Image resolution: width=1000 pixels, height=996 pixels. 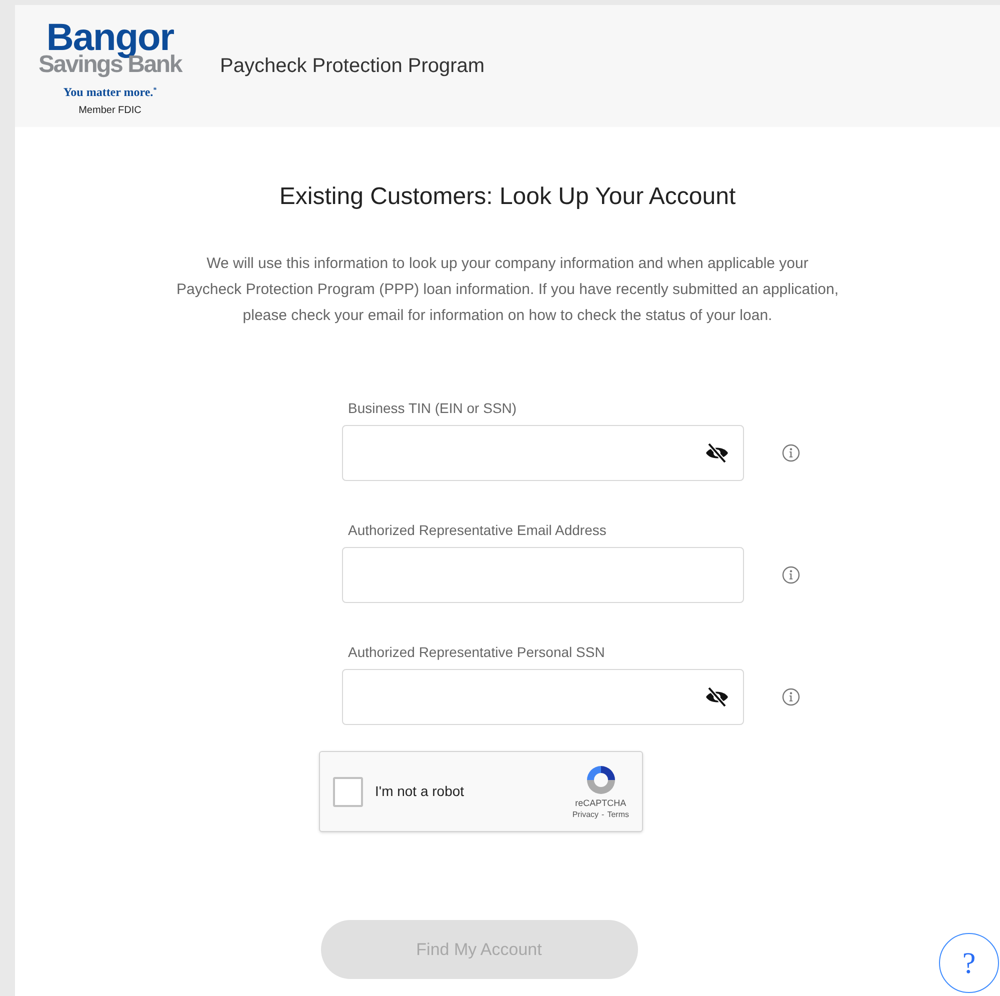 What do you see at coordinates (618, 814) in the screenshot?
I see `terms-link: Terms` at bounding box center [618, 814].